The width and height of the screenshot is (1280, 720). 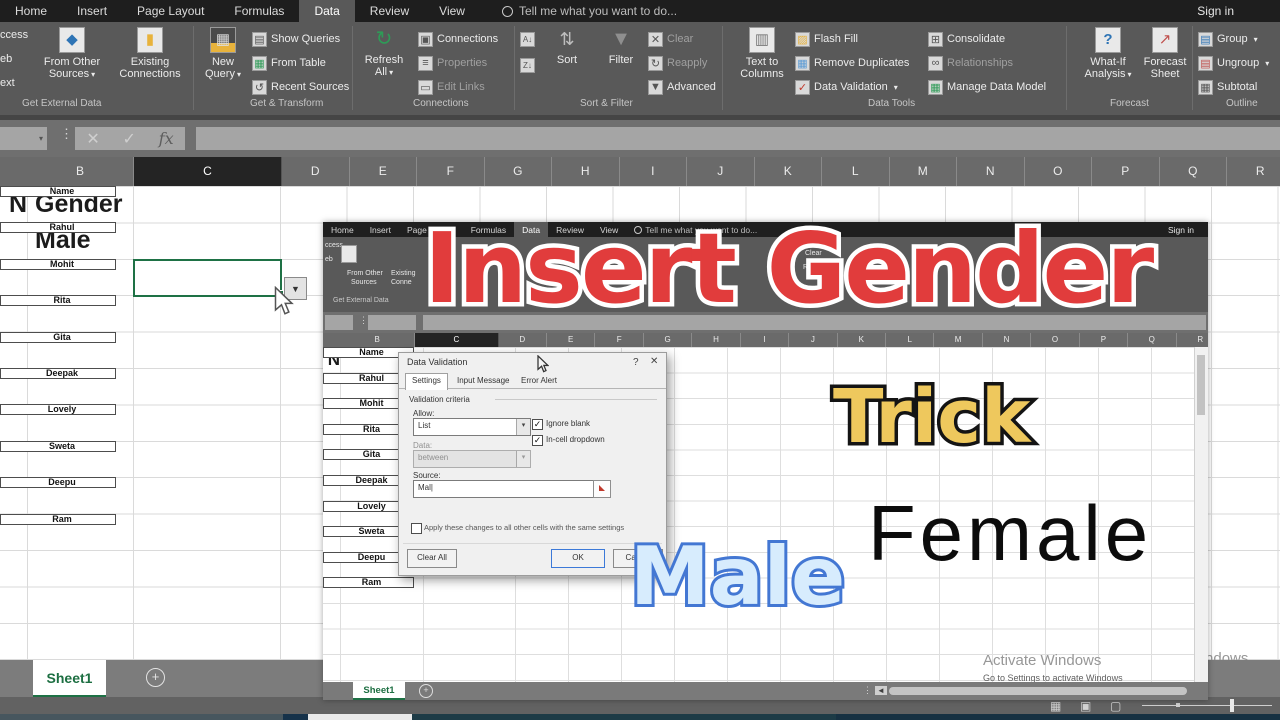 I want to click on clear-all-button: Clear All, so click(x=432, y=558).